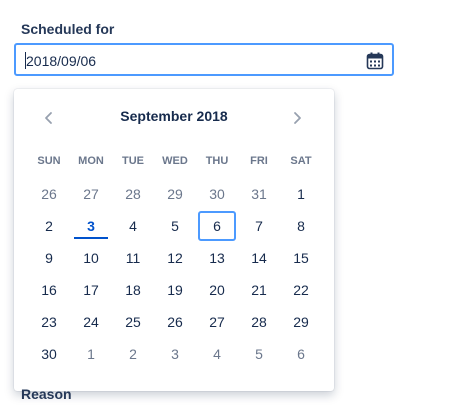 The height and width of the screenshot is (408, 461). Describe the element at coordinates (49, 161) in the screenshot. I see `weekday-header: SUN` at that location.